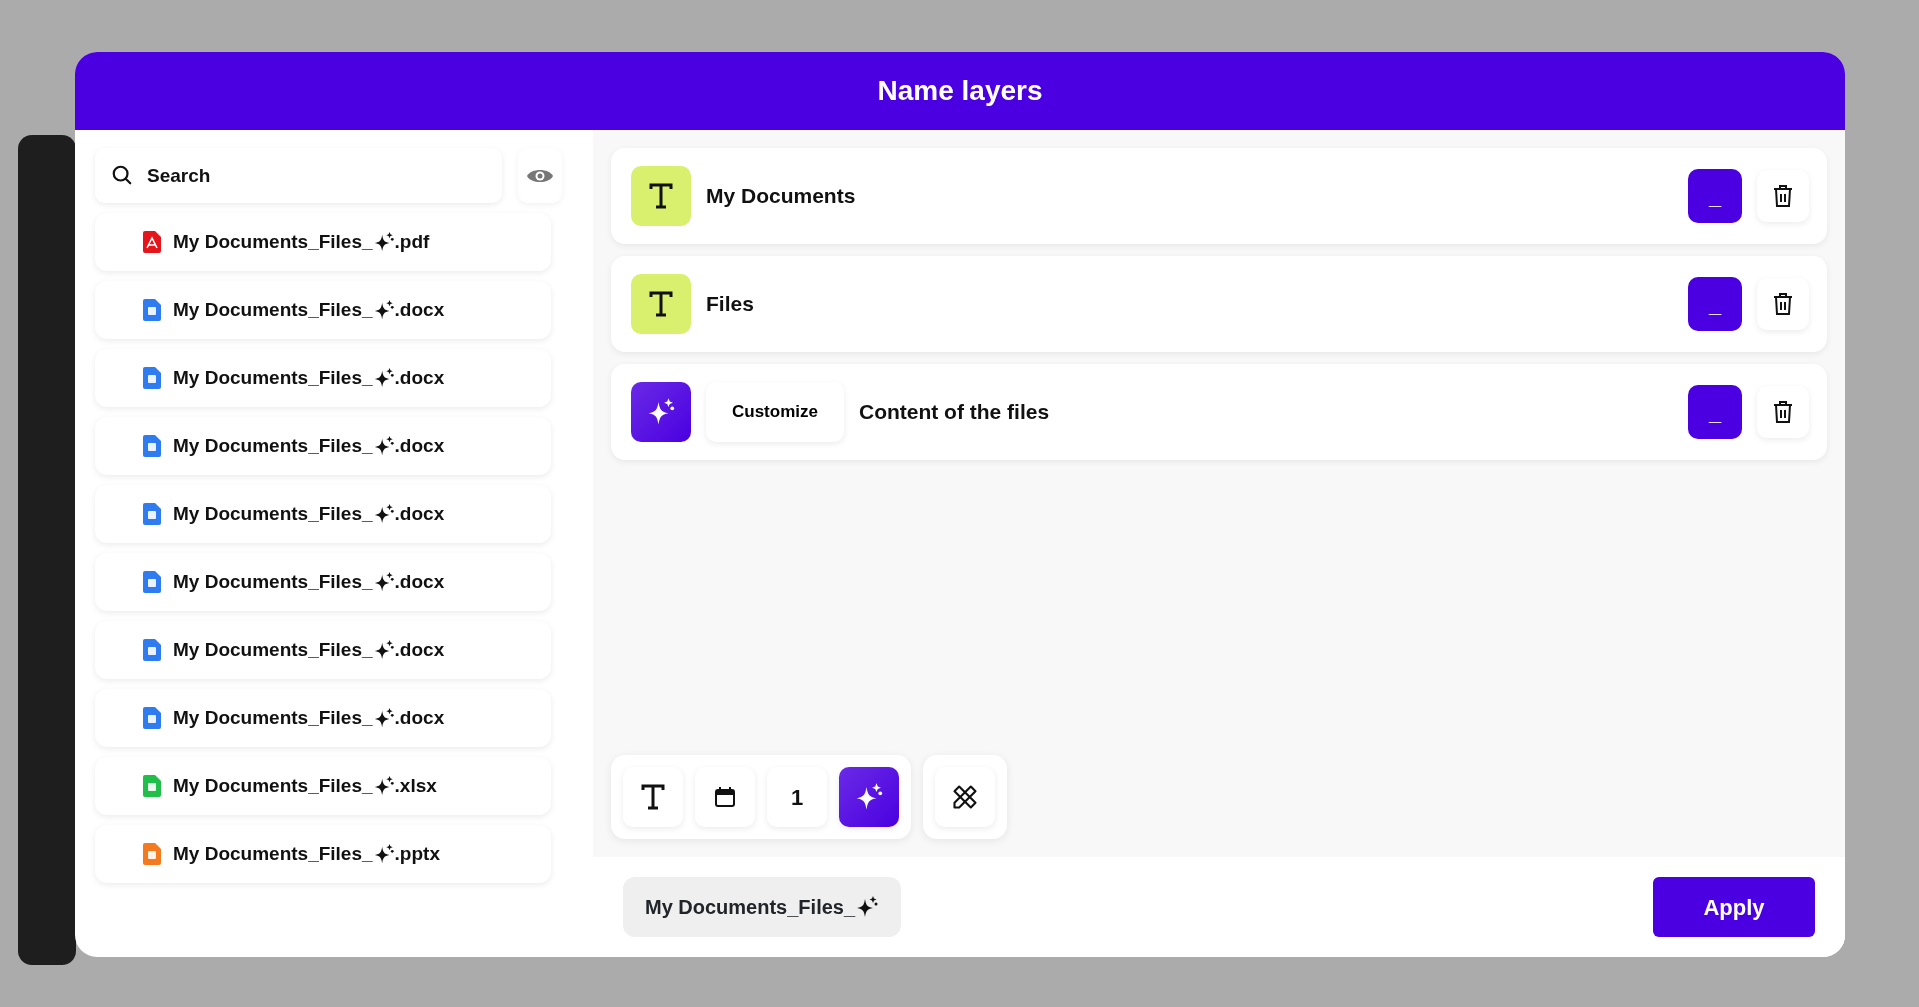 The image size is (1919, 1007). I want to click on customize-button: Customize, so click(775, 412).